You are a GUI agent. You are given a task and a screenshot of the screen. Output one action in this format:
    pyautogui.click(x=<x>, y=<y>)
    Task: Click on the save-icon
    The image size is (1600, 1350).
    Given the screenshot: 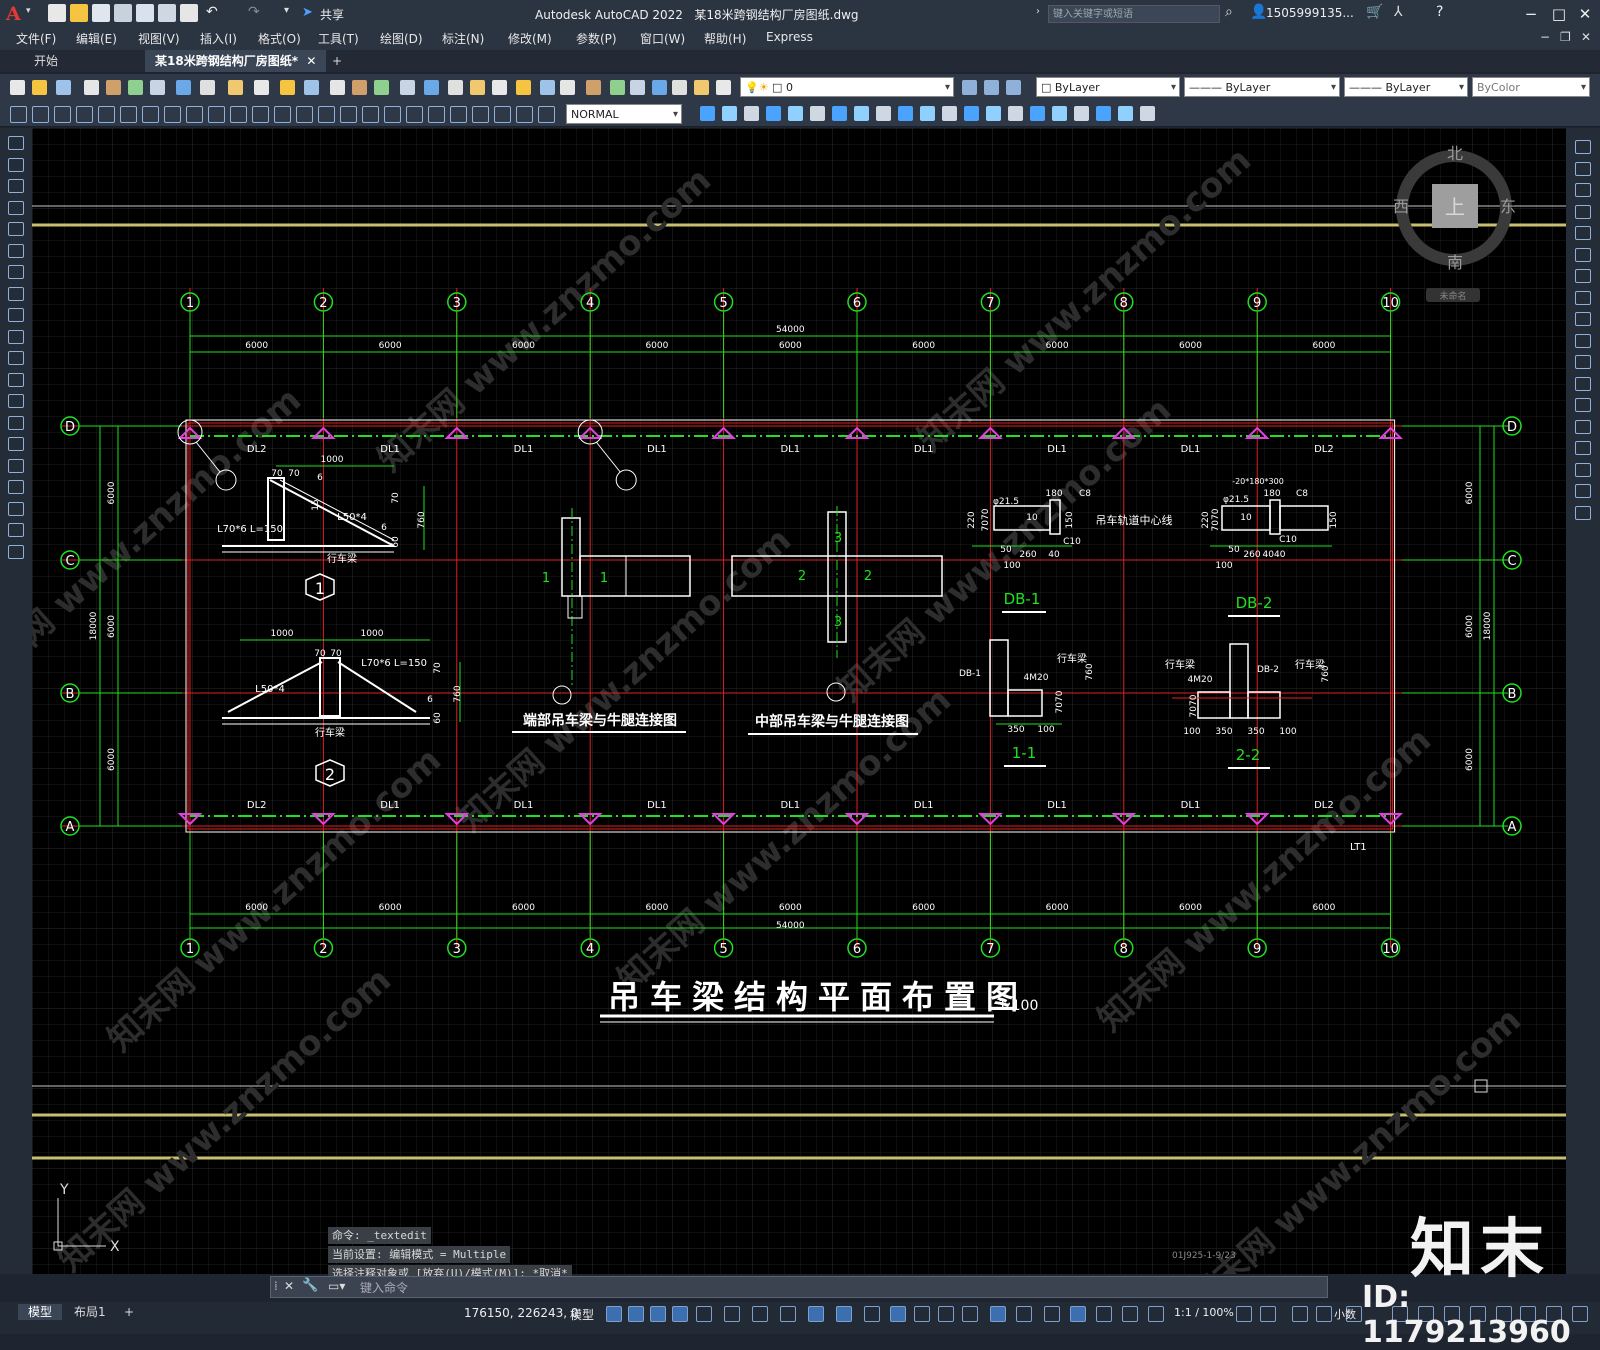 What is the action you would take?
    pyautogui.click(x=101, y=13)
    